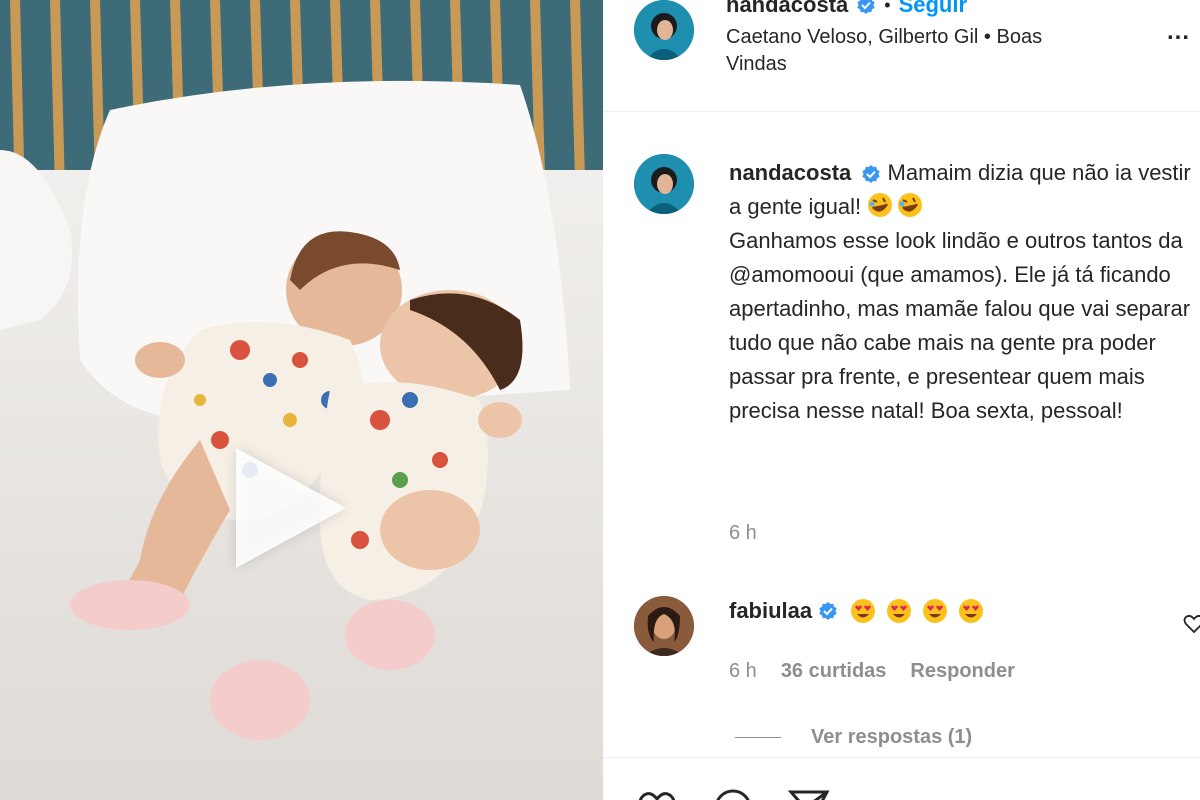 This screenshot has width=1200, height=800. What do you see at coordinates (770, 611) in the screenshot?
I see `commenter-username: fabiulaa` at bounding box center [770, 611].